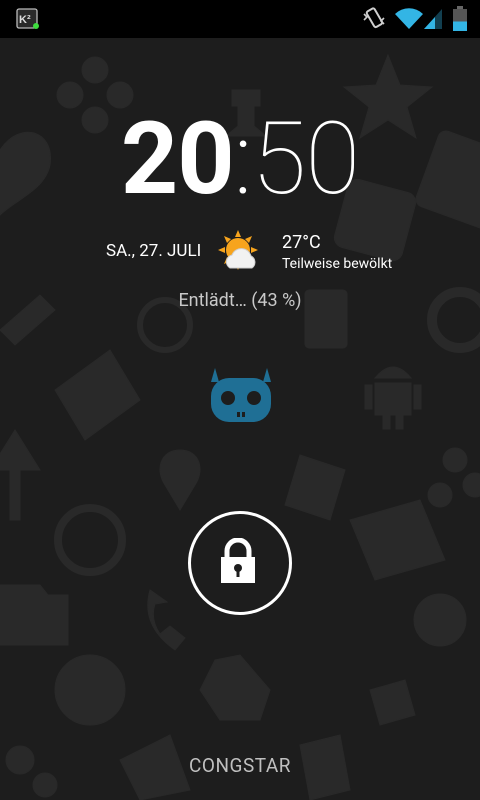 The height and width of the screenshot is (800, 480). I want to click on carrier-label: CONGSTAR, so click(240, 765).